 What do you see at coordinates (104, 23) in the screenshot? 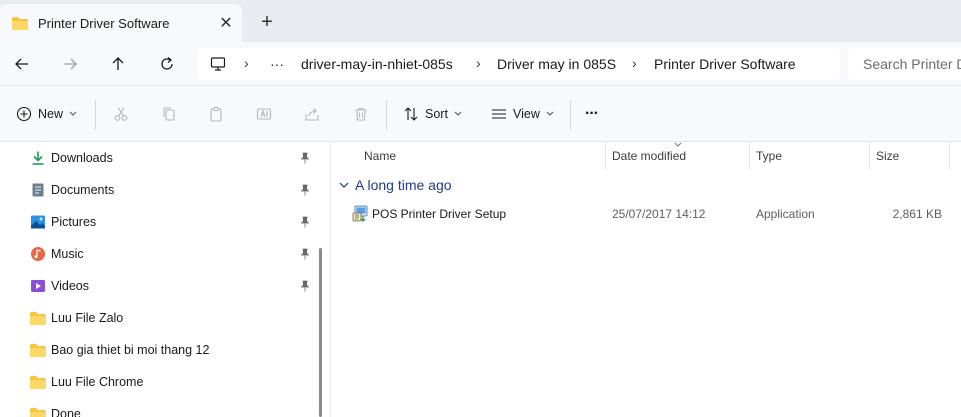
I see `tab-title: Printer Driver Software` at bounding box center [104, 23].